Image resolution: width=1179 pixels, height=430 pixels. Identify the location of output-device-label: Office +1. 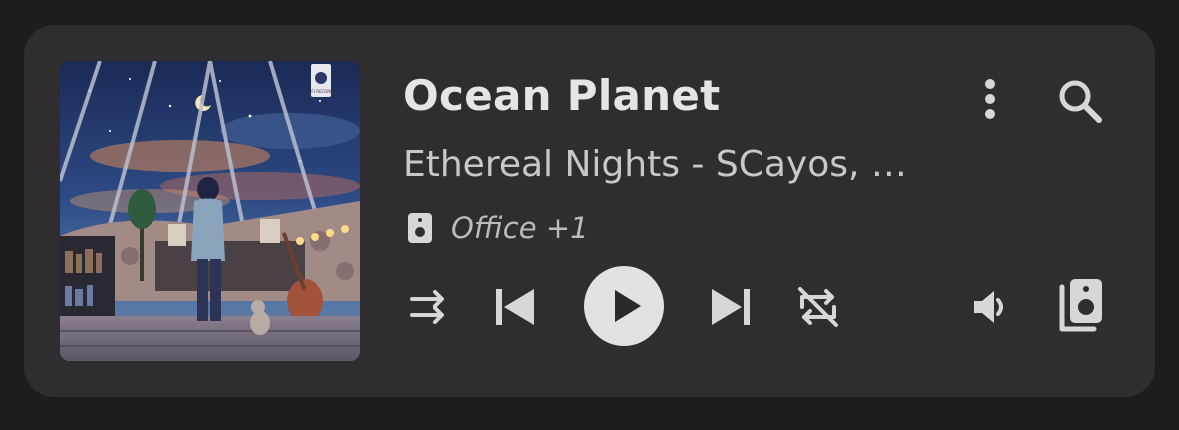
(520, 228).